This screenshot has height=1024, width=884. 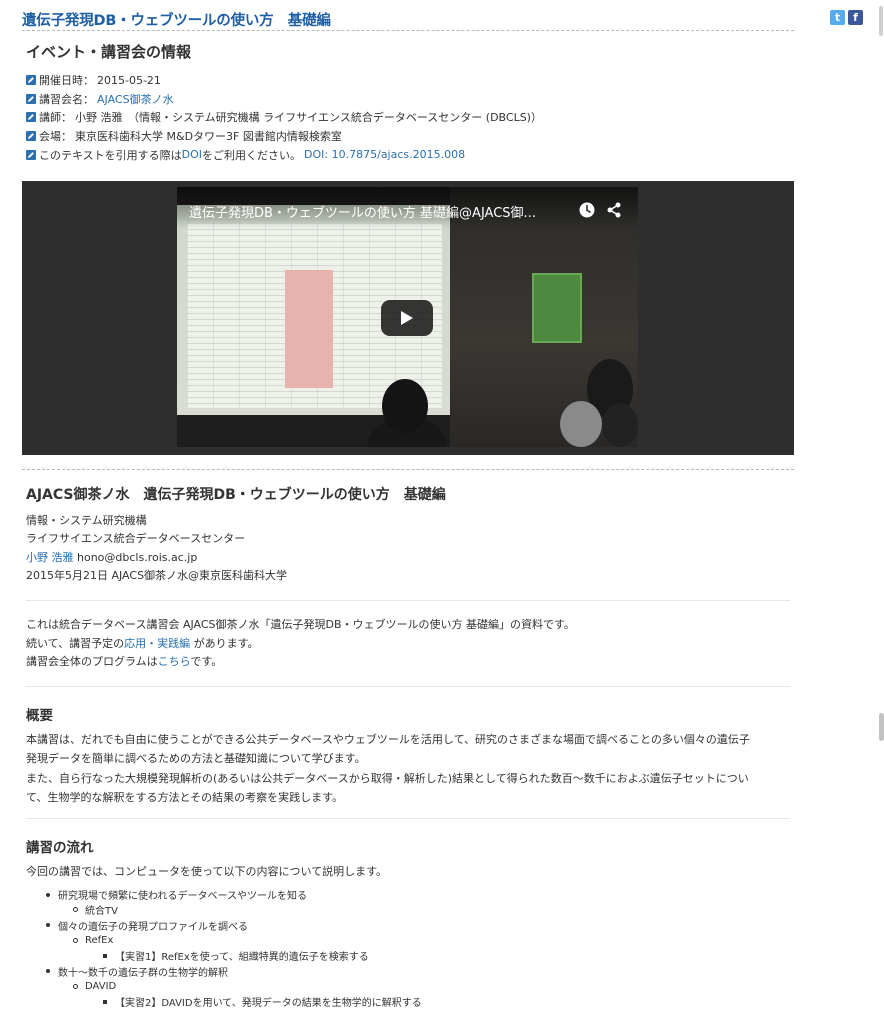 What do you see at coordinates (234, 894) in the screenshot?
I see `list-item: 研究現場で頻繁に使われるデータベースやツールを知る` at bounding box center [234, 894].